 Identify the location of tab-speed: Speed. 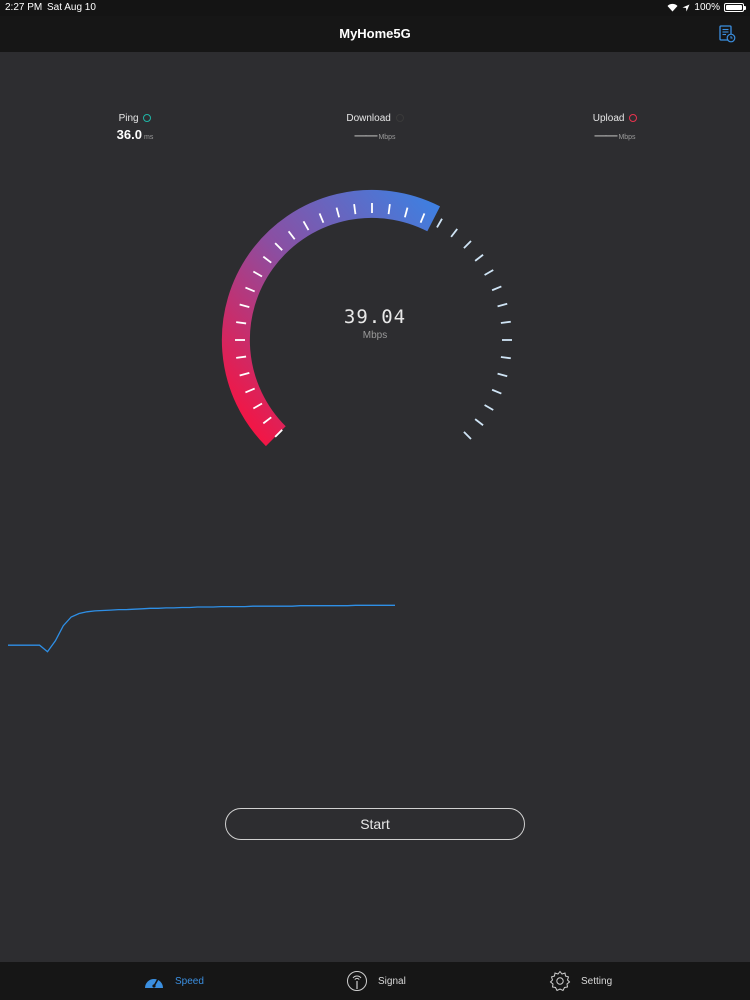
(173, 981).